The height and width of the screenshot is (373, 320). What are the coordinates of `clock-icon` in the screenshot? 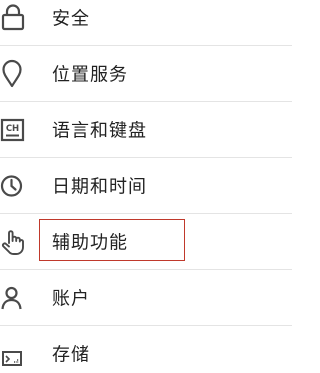 It's located at (13, 186).